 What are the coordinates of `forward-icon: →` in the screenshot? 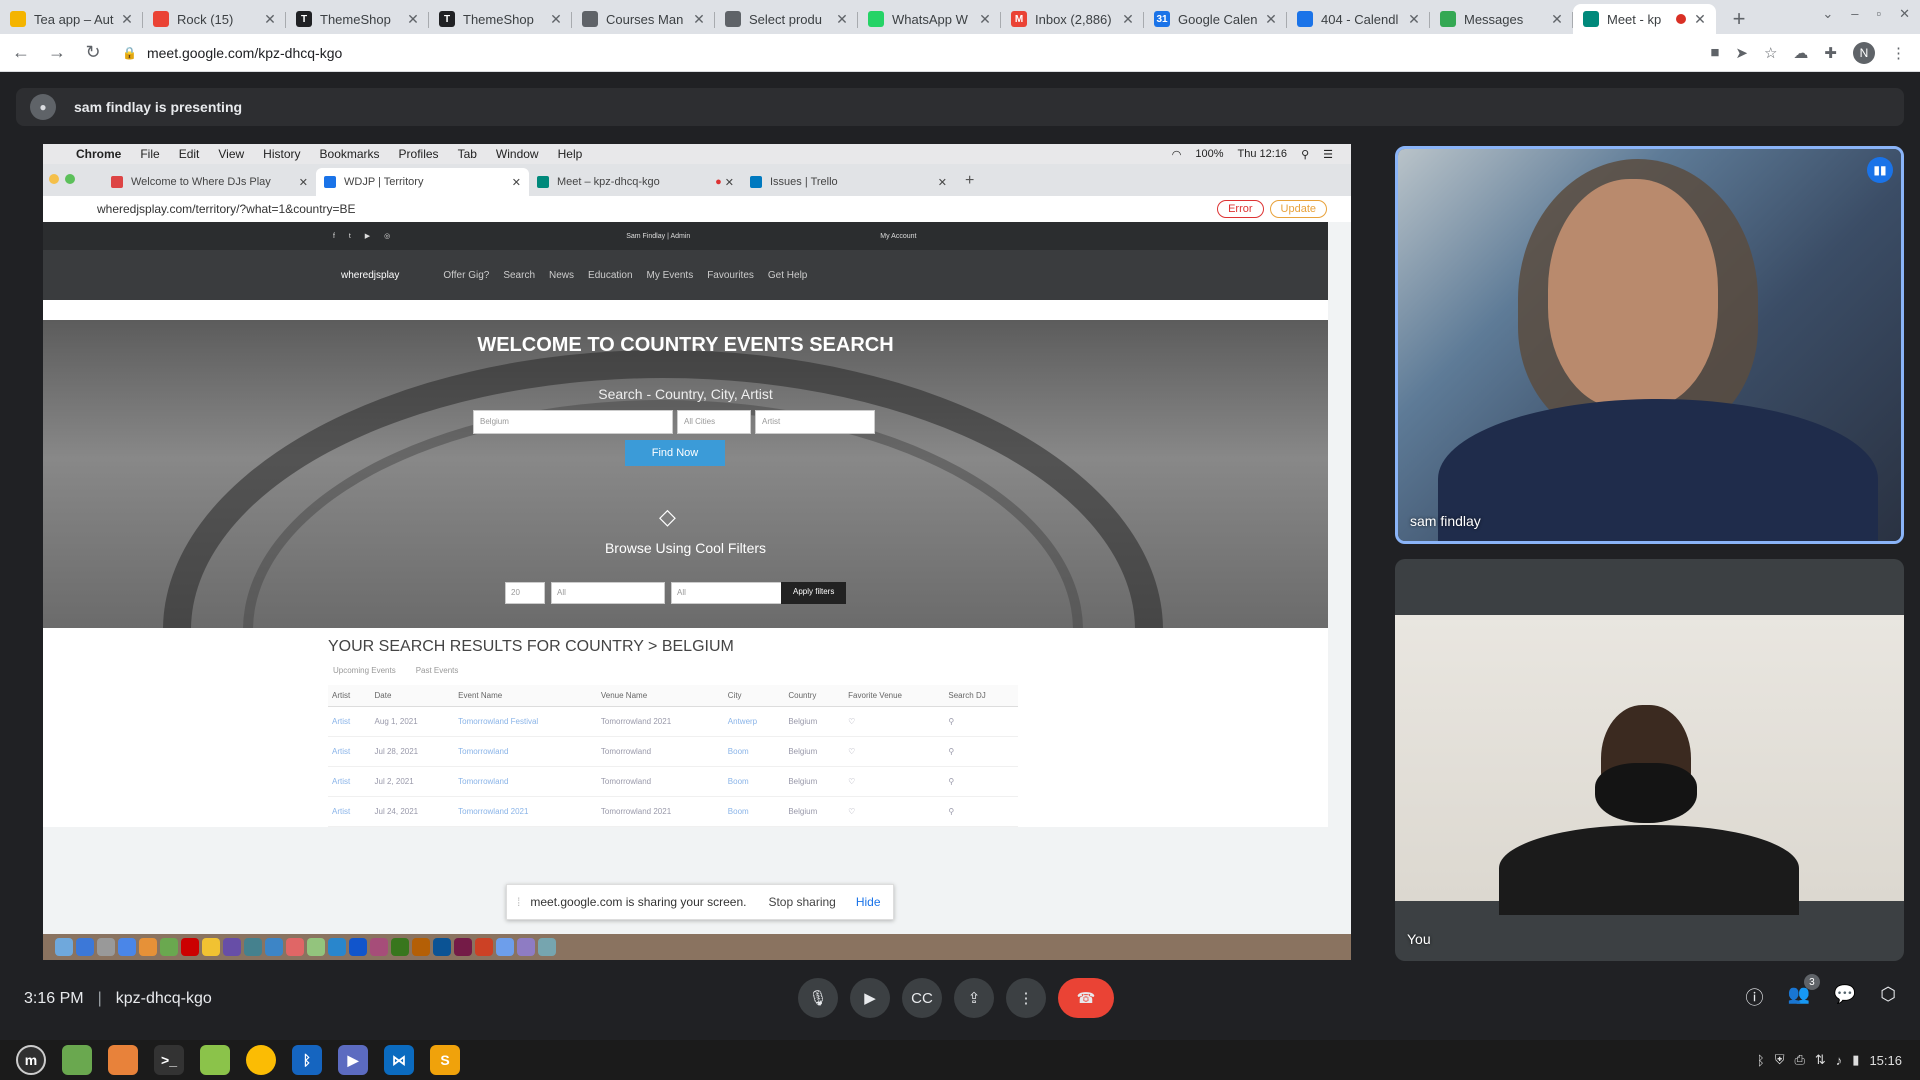 It's located at (57, 53).